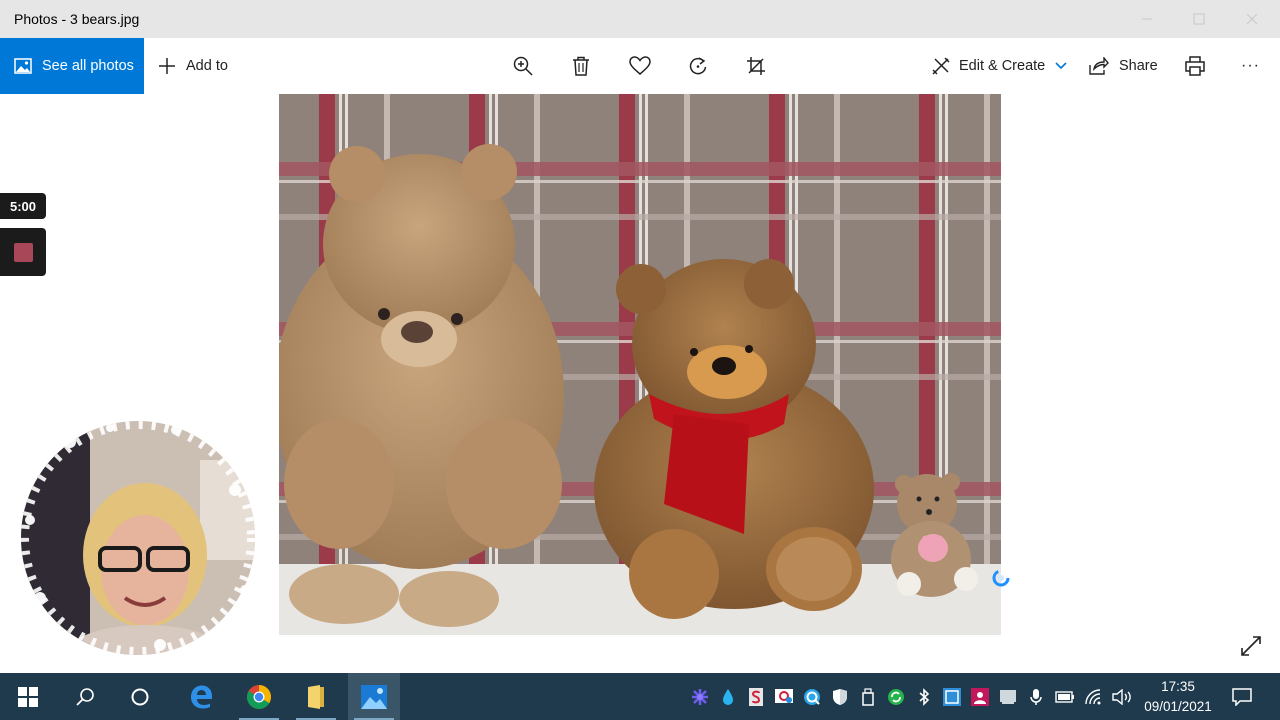  I want to click on tray-account-app, so click(980, 696).